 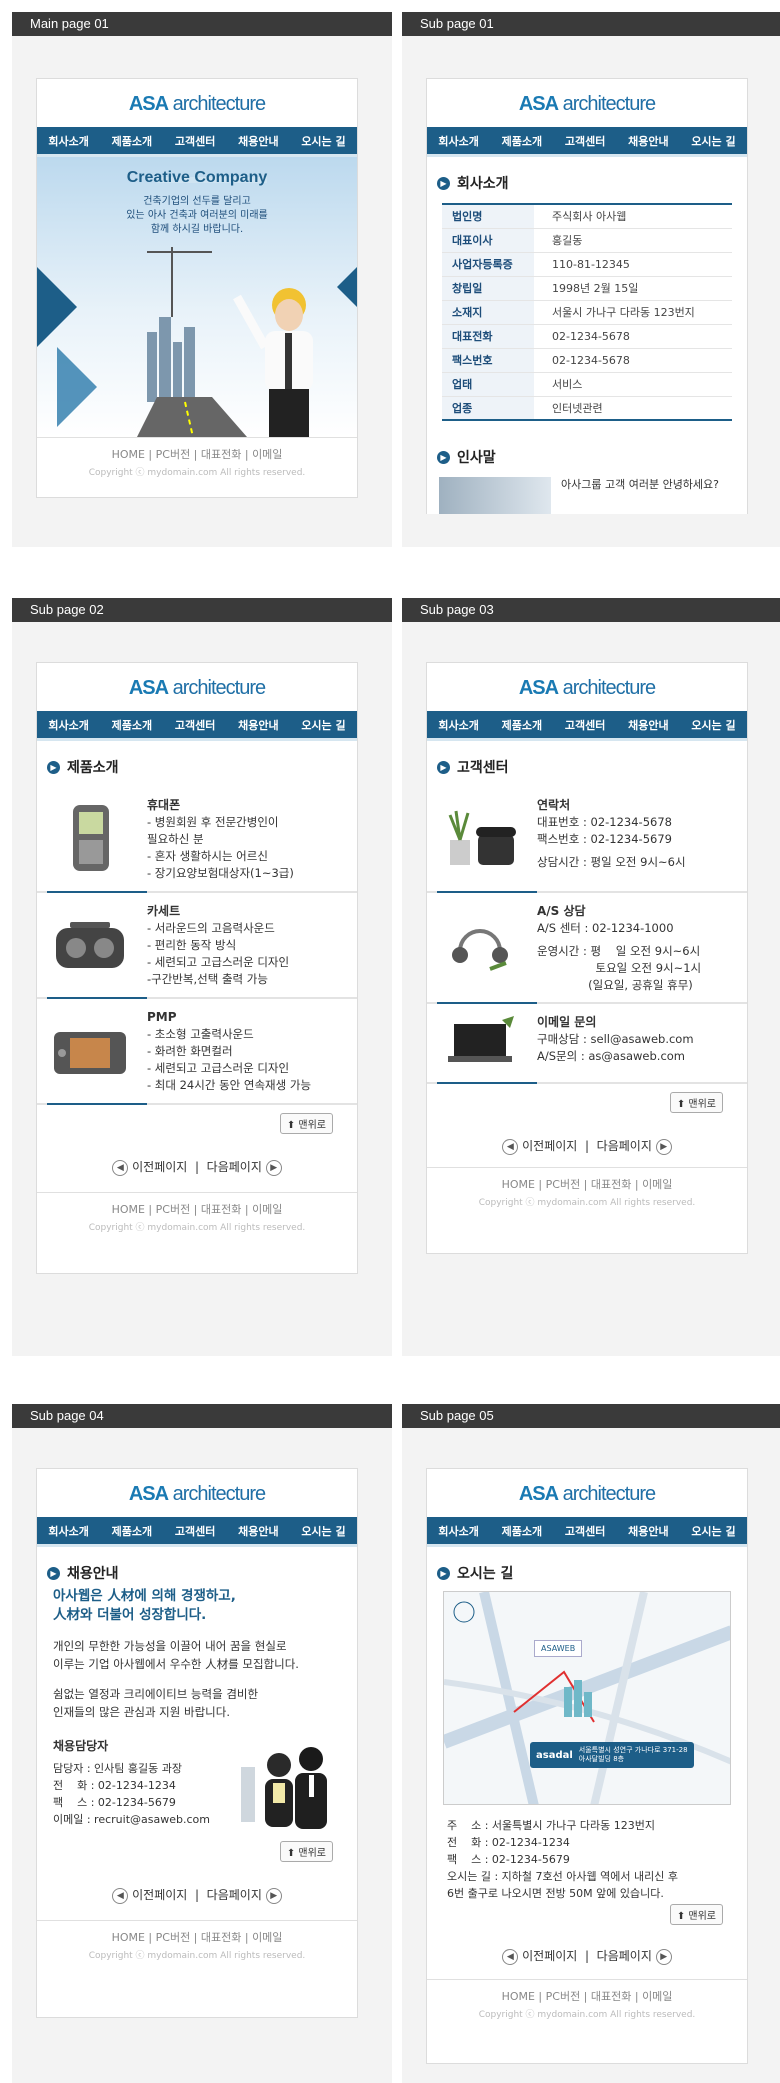 I want to click on greeting-image, so click(x=495, y=495).